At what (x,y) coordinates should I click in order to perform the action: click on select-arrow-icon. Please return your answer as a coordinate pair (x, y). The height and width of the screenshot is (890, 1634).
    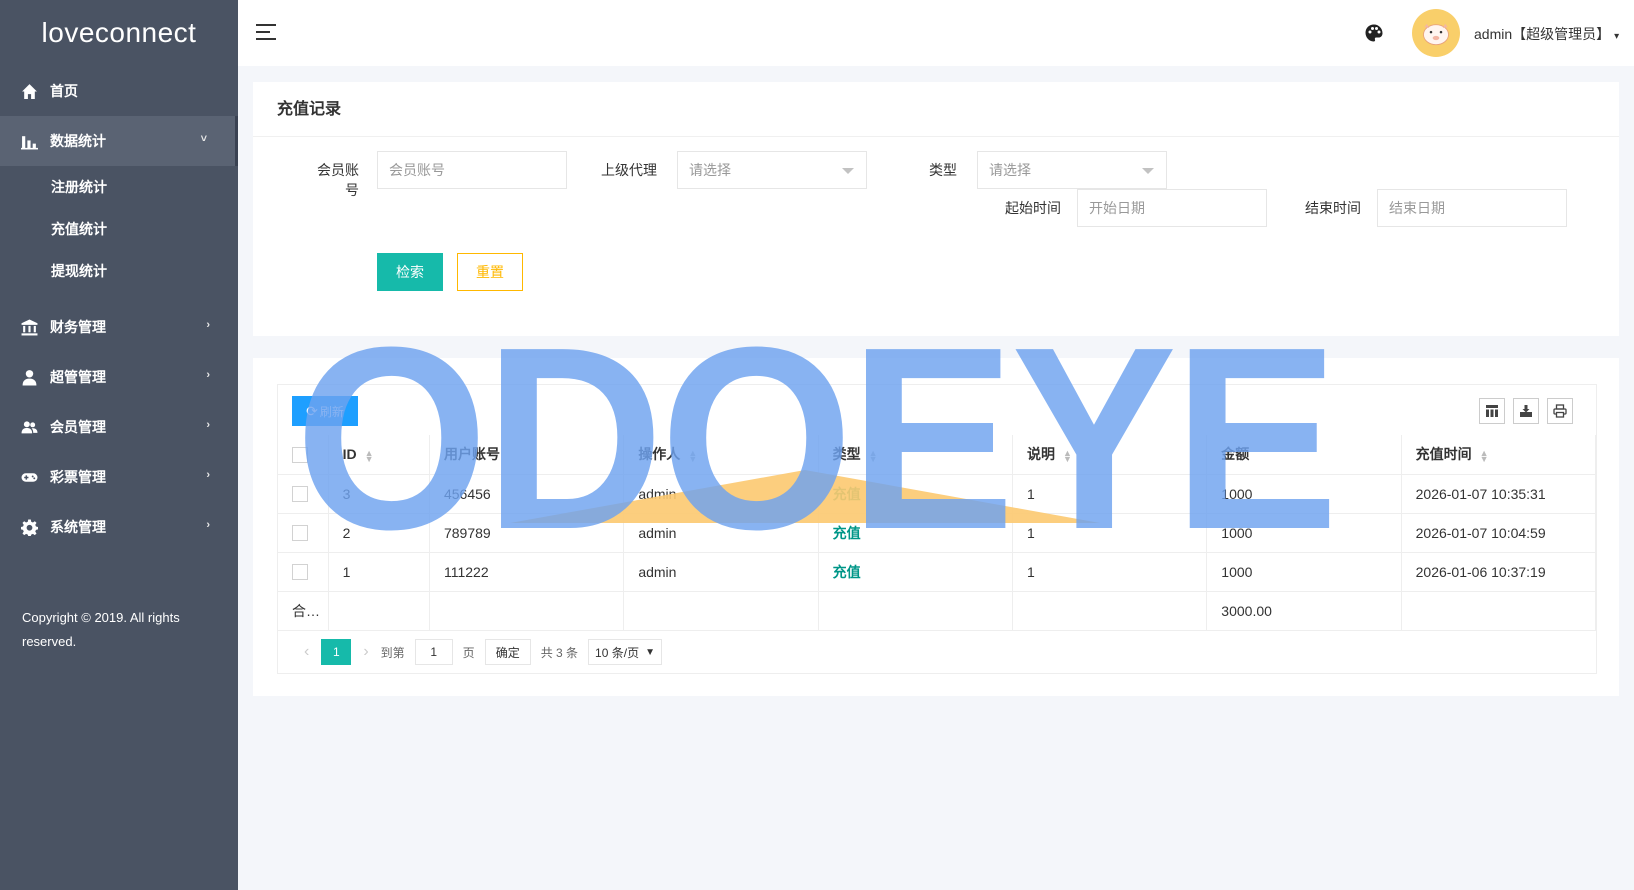
    Looking at the image, I should click on (1148, 171).